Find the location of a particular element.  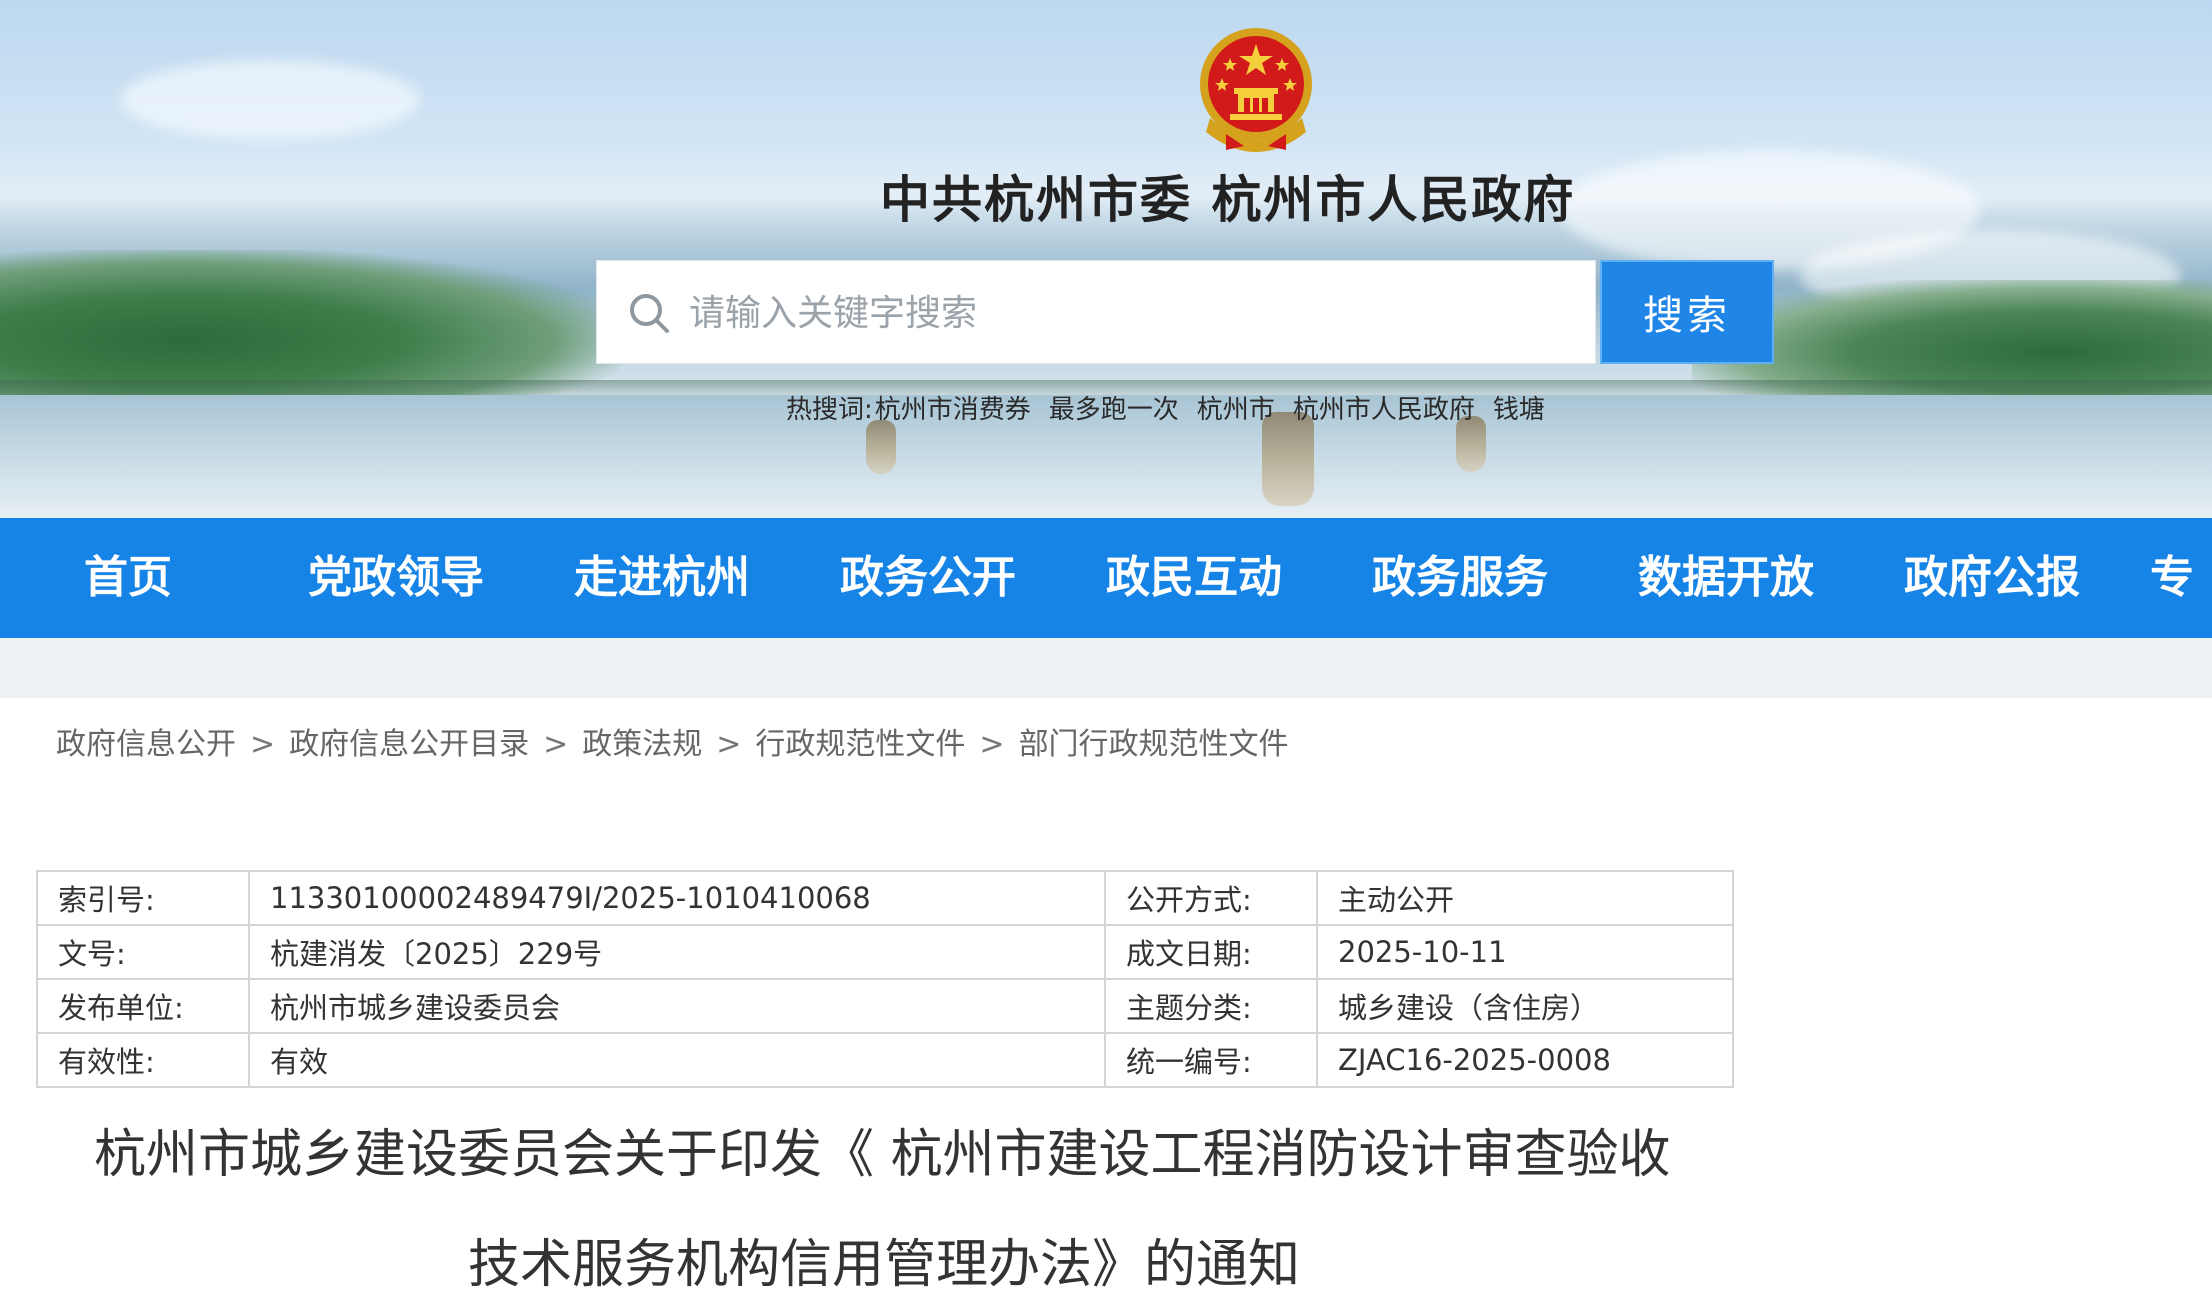

table-row: 发布单位: 杭州市城乡建设委员会 主题分类: 城乡建设（含住房） is located at coordinates (885, 1006).